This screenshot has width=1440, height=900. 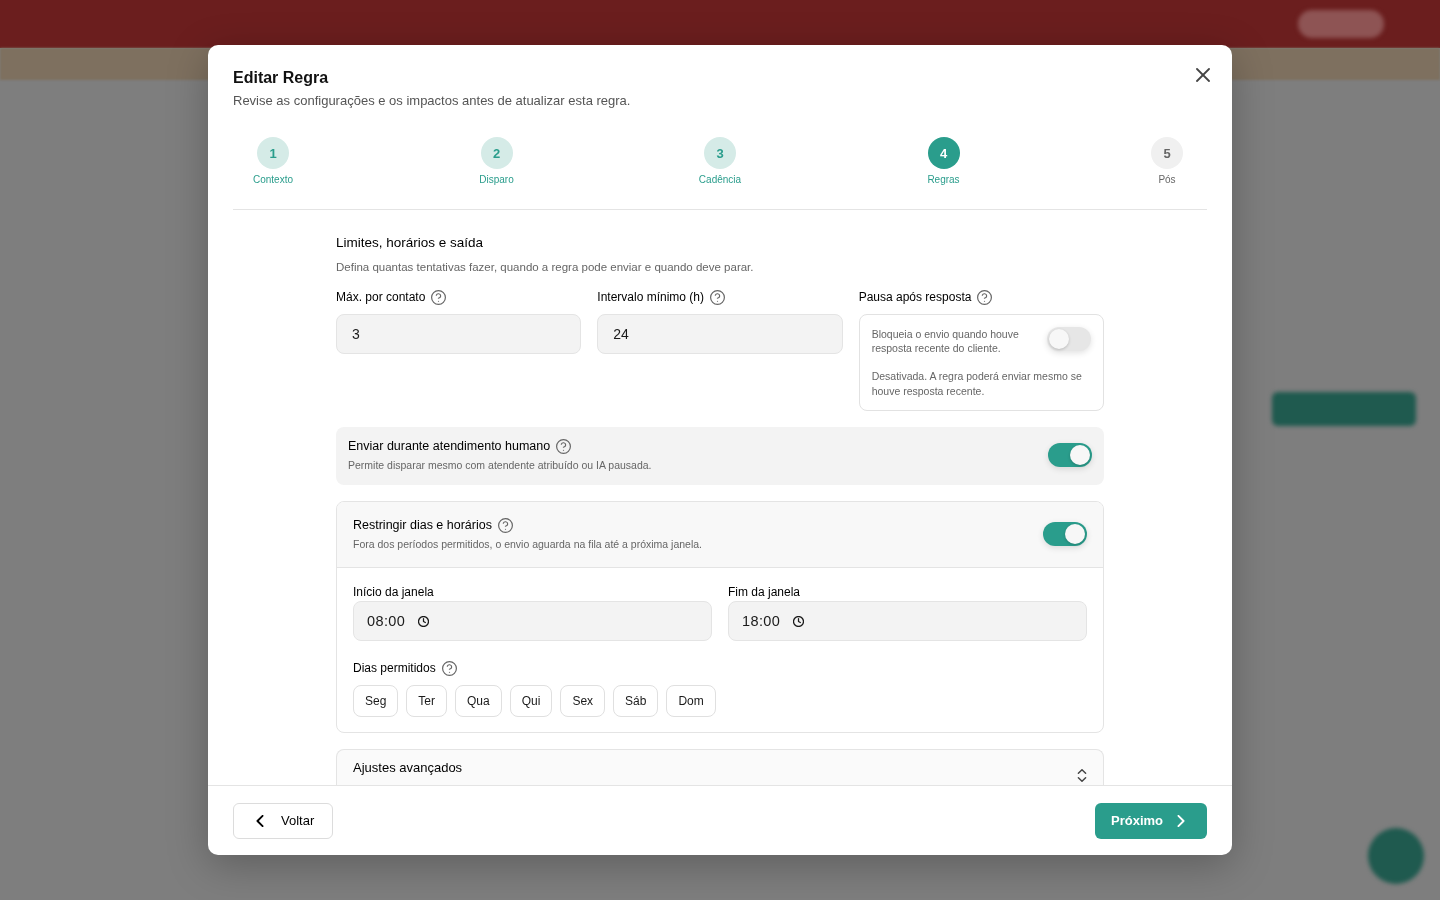 I want to click on day-chip: Qui, so click(x=531, y=701).